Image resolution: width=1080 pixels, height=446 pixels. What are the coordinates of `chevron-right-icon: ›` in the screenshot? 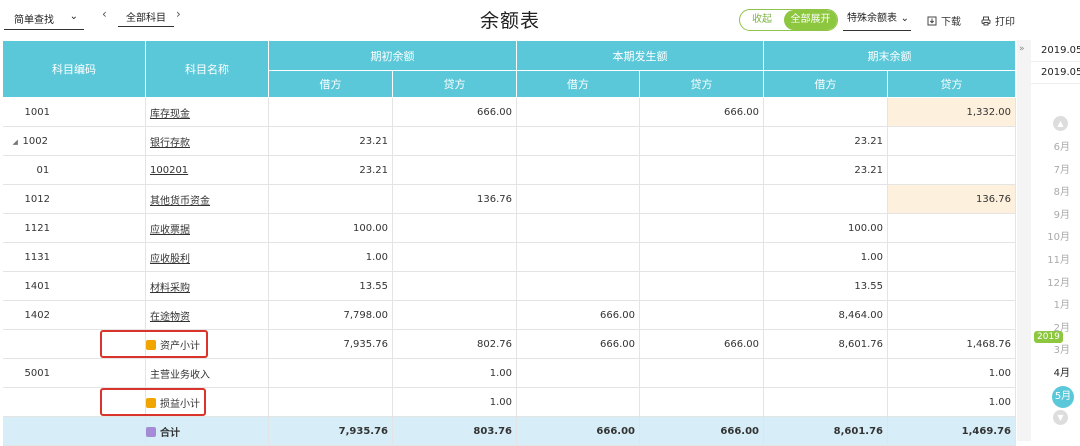 It's located at (178, 14).